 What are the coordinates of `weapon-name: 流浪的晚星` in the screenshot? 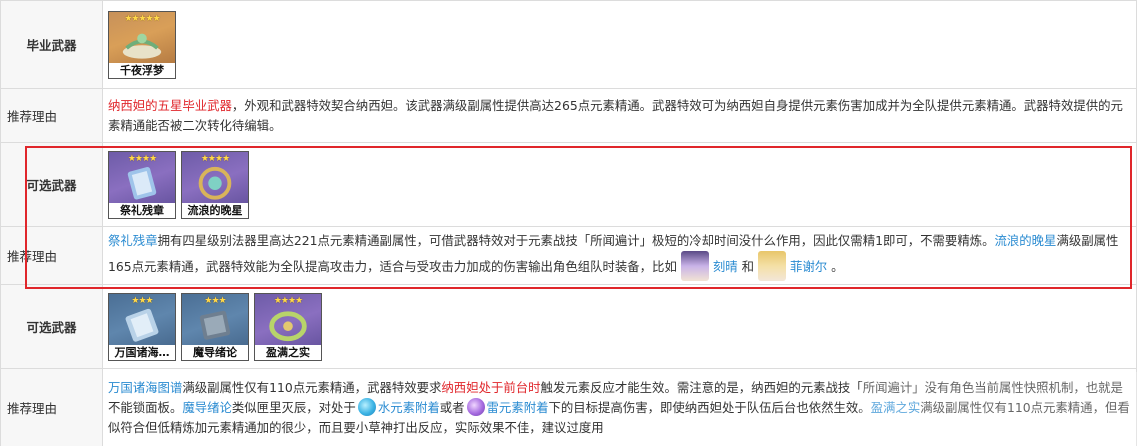 It's located at (215, 210).